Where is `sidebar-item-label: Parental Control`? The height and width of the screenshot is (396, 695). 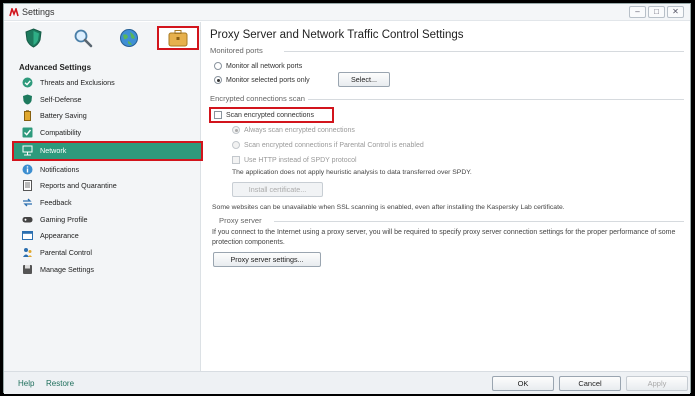 sidebar-item-label: Parental Control is located at coordinates (66, 253).